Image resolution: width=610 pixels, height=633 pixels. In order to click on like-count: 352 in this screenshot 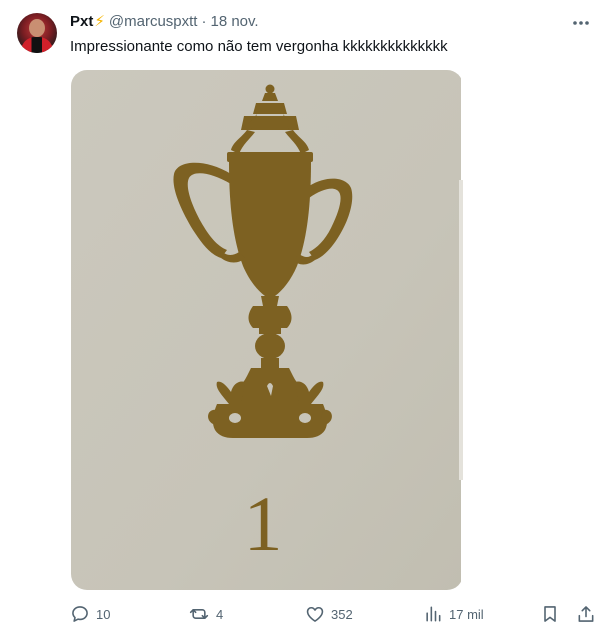, I will do `click(342, 614)`.